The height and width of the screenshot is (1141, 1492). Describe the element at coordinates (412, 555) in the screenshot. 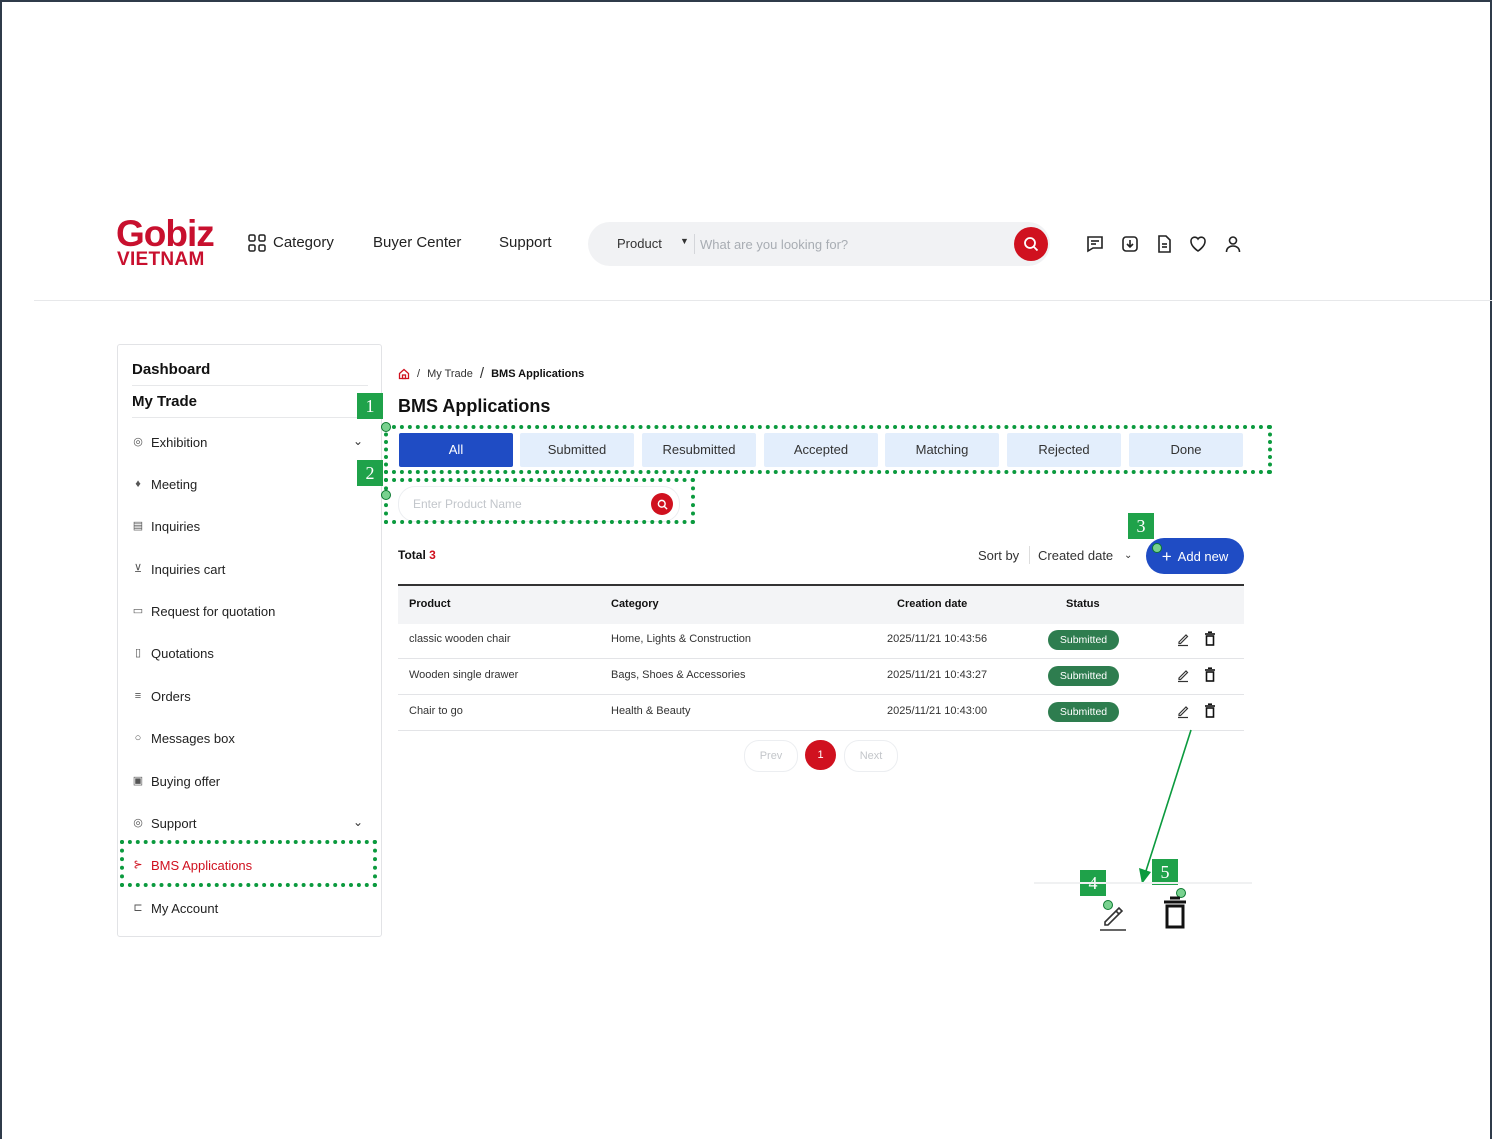

I see `total-label: Total` at that location.